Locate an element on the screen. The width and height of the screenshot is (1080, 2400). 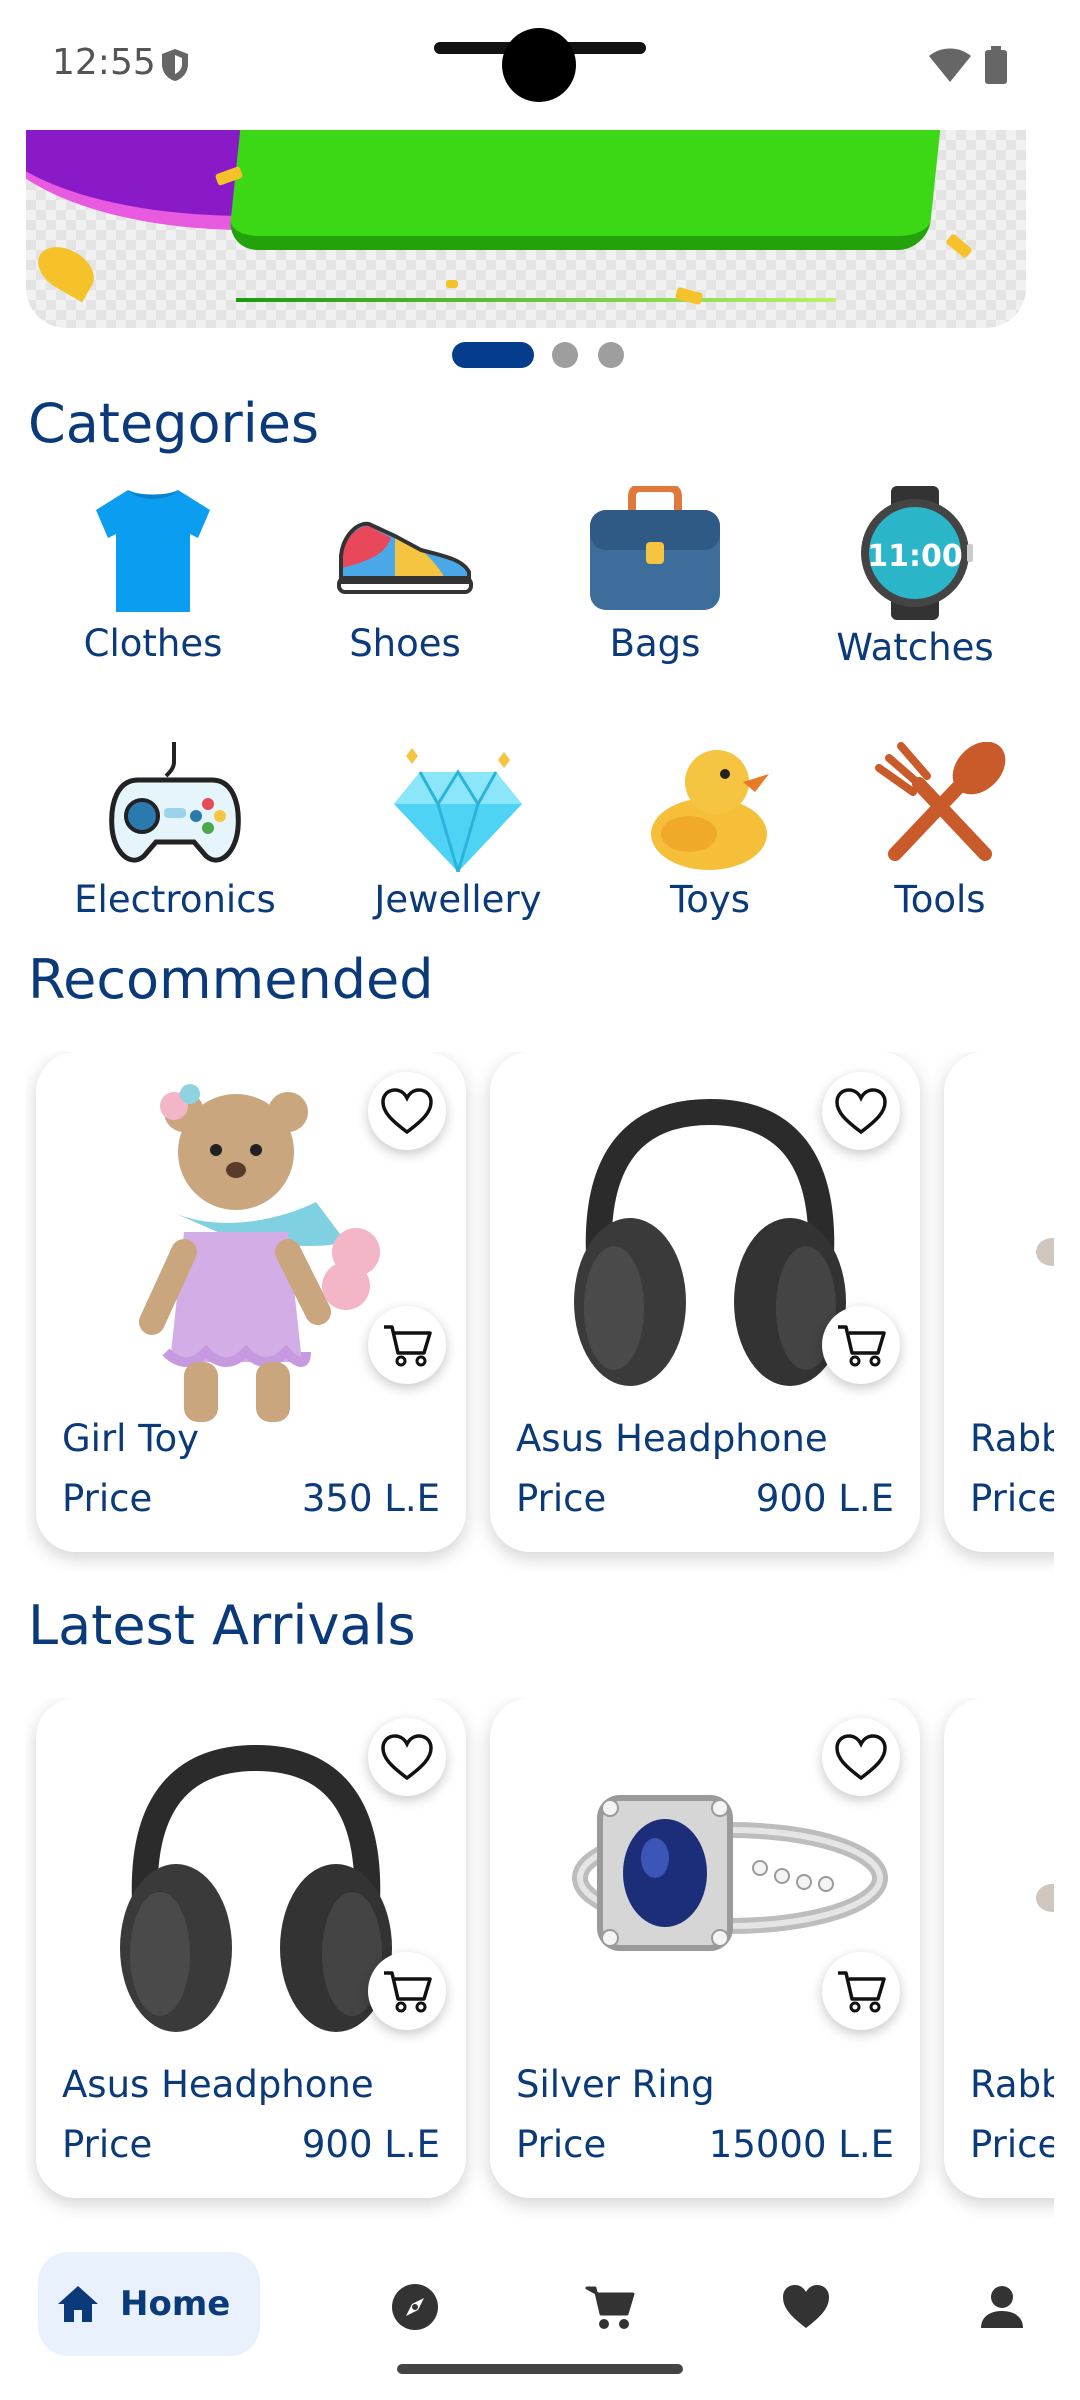
cart-icon is located at coordinates (610, 2307).